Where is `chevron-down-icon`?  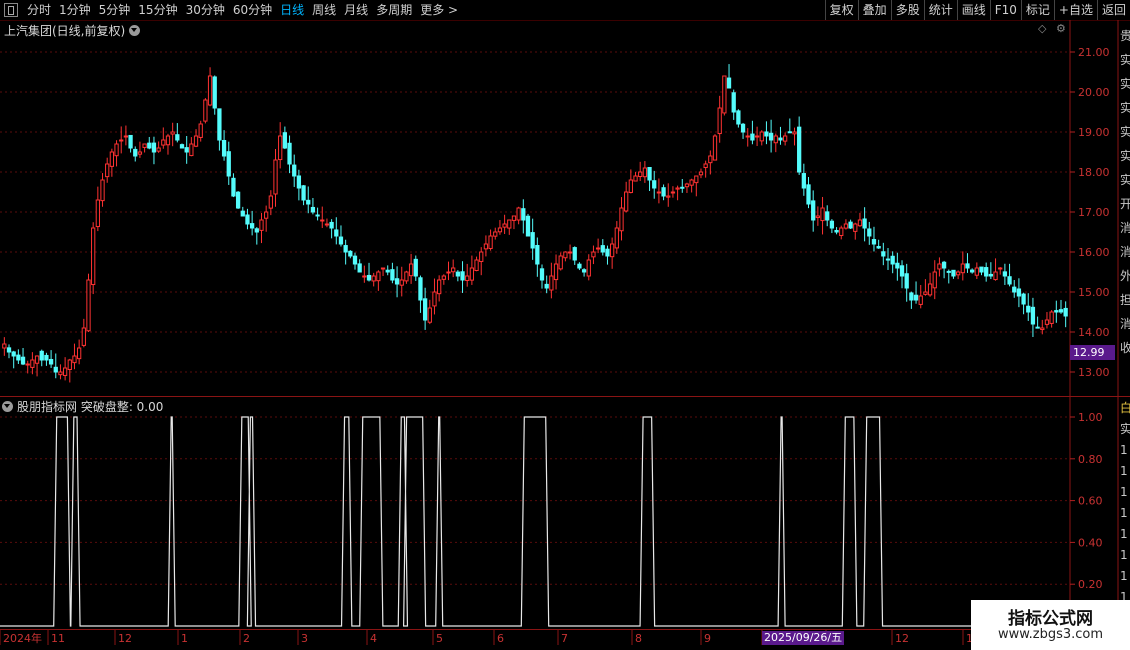
chevron-down-icon is located at coordinates (7, 406).